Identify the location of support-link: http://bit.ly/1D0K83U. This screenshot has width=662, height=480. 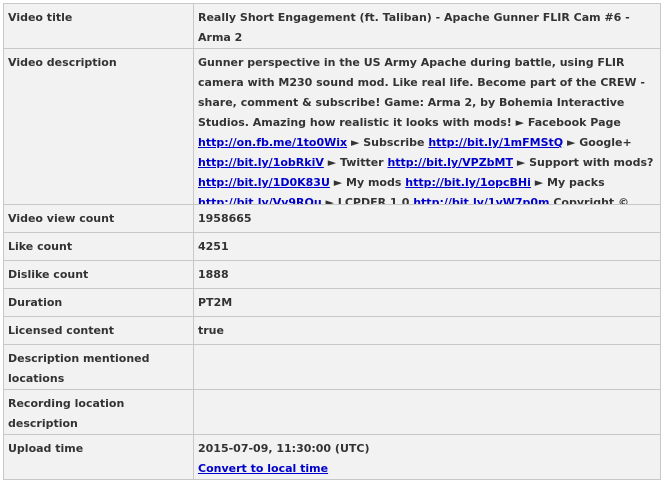
(264, 182).